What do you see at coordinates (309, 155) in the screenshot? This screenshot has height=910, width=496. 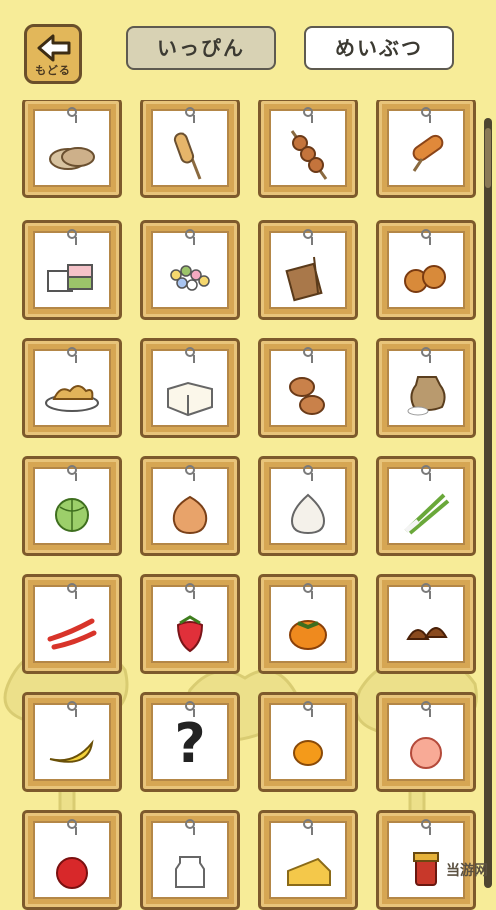 I see `dango-skewer-icon` at bounding box center [309, 155].